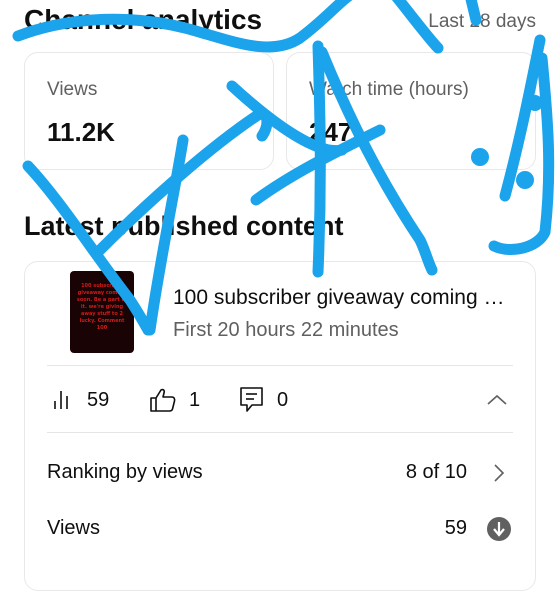 Image resolution: width=560 pixels, height=591 pixels. I want to click on likes-metric: 1, so click(174, 400).